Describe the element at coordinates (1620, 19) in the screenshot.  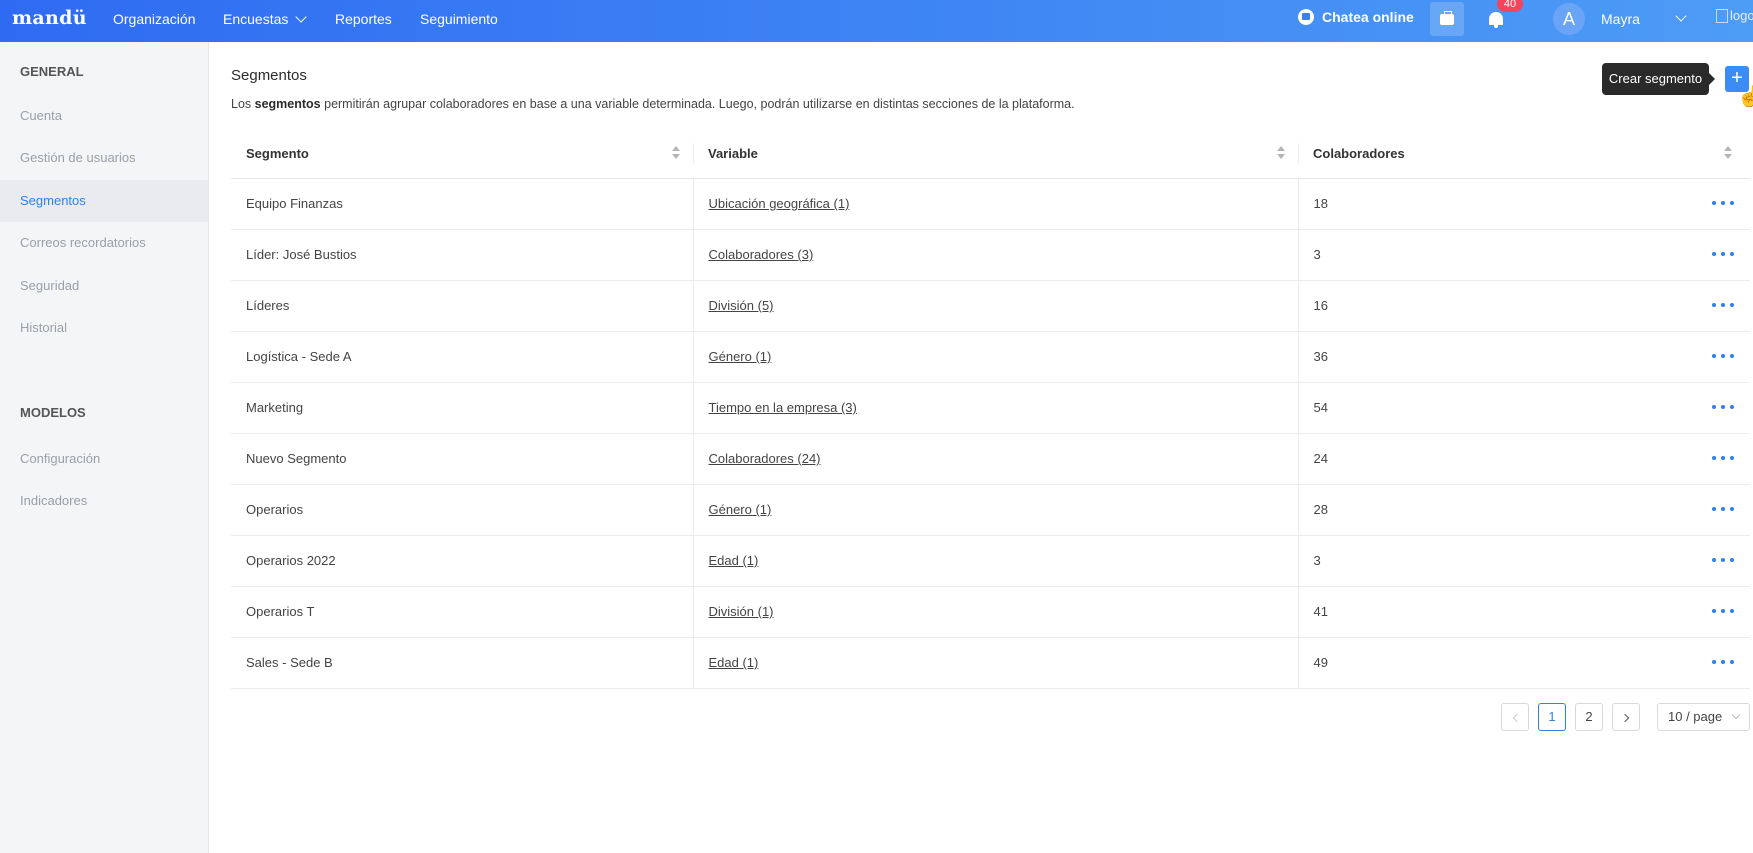
I see `user-name: Mayra` at that location.